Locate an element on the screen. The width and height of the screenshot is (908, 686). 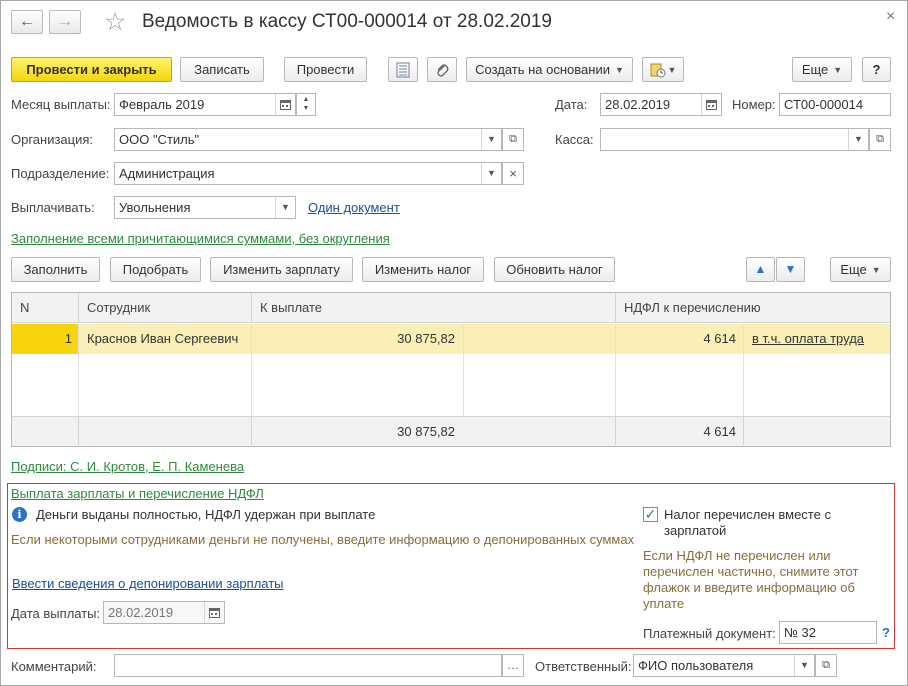
tax-paid-checkbox: ✓ is located at coordinates (650, 514).